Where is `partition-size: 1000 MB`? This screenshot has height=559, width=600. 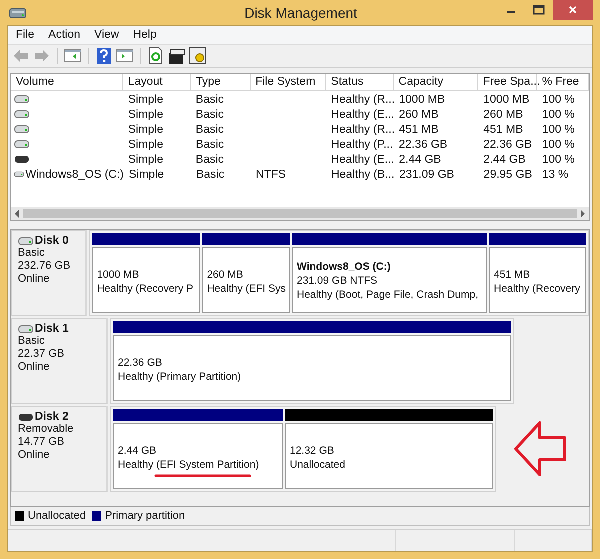 partition-size: 1000 MB is located at coordinates (118, 275).